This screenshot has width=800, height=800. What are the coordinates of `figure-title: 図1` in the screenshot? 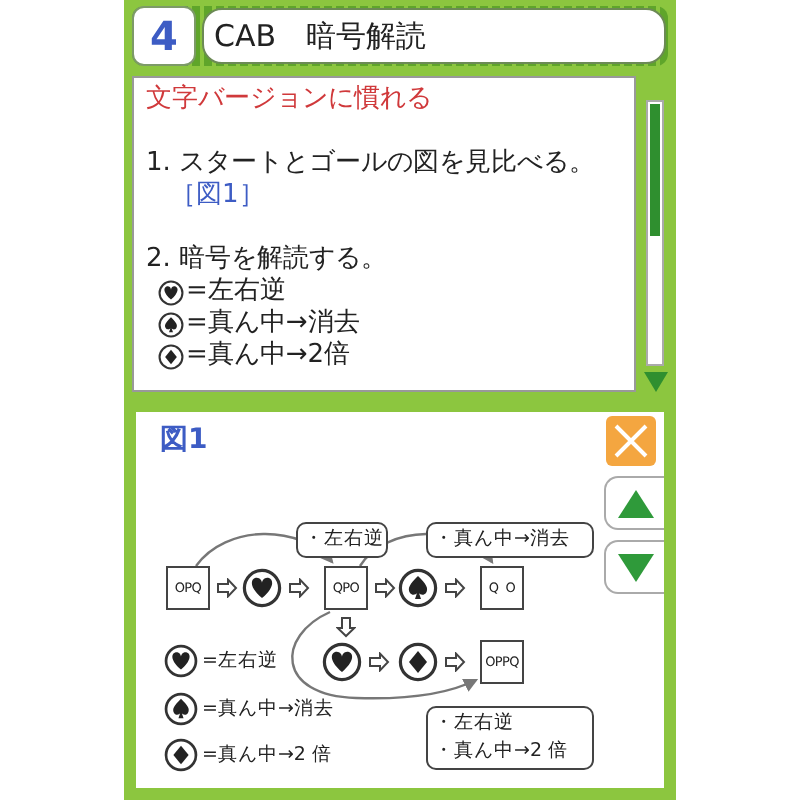 It's located at (184, 440).